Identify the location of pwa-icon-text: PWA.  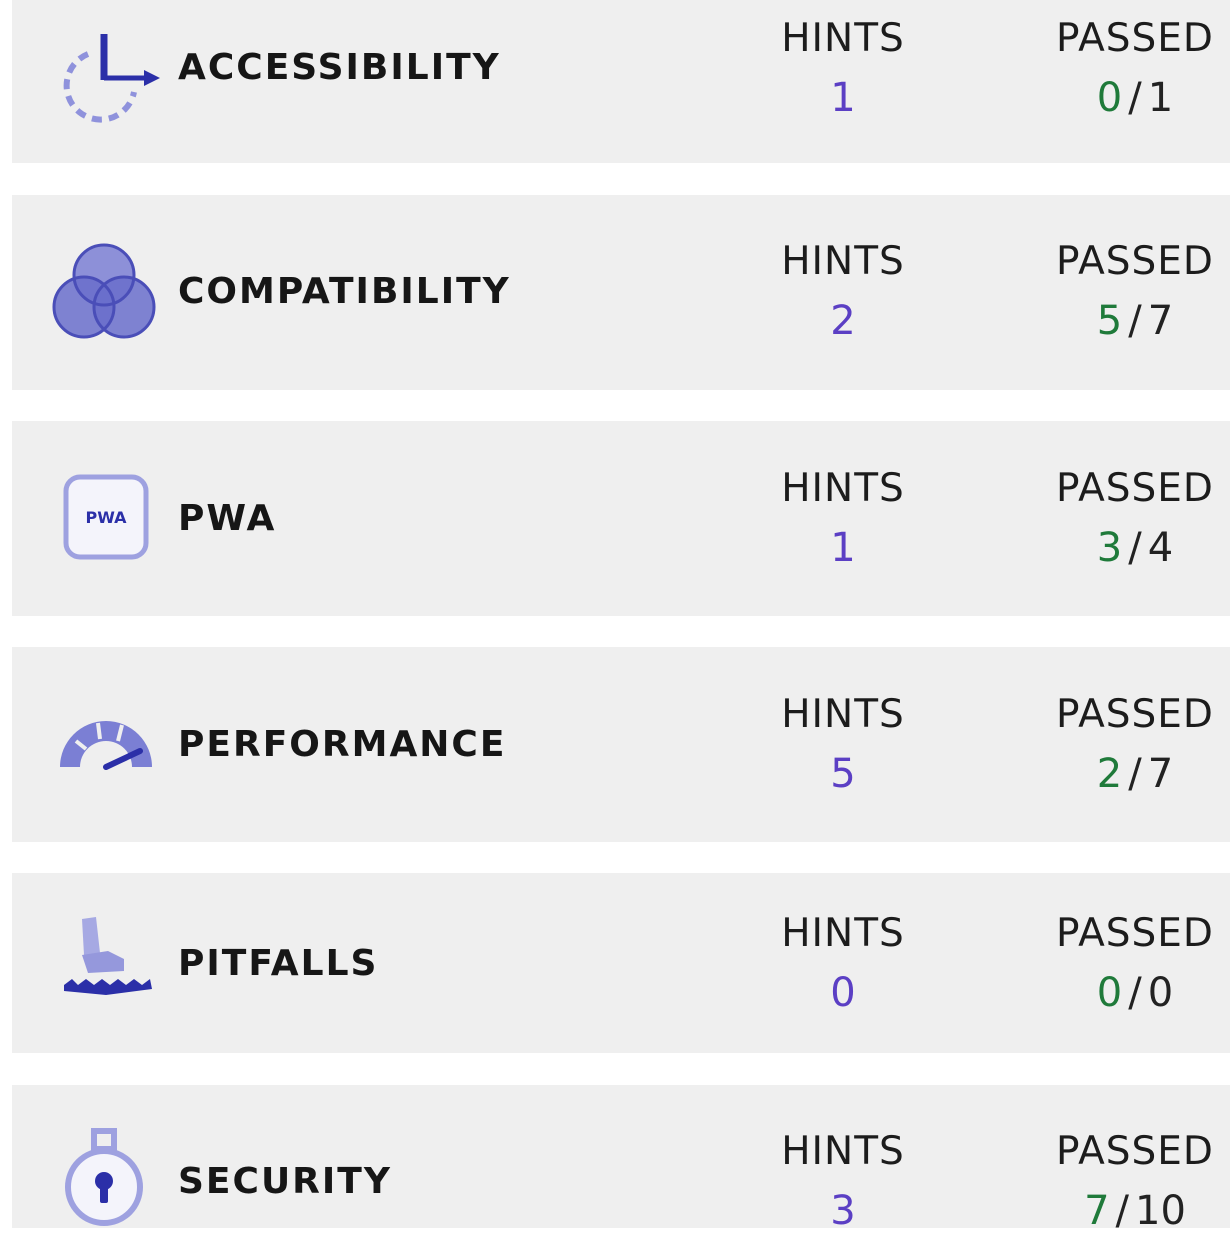
(106, 517).